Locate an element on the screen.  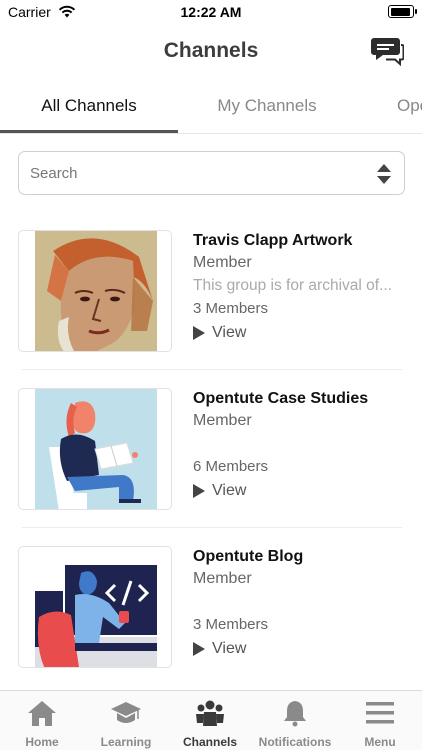
channel-title: Travis Clapp Artwork is located at coordinates (273, 240).